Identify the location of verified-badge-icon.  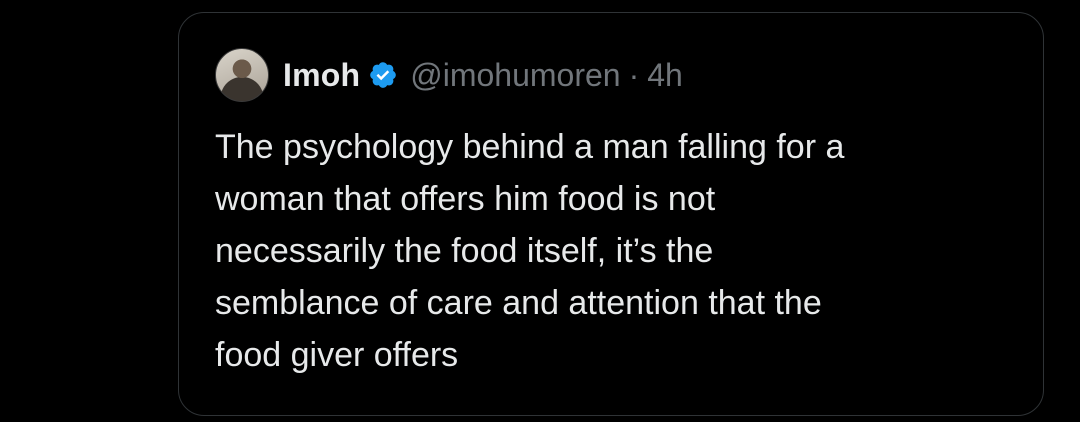
(383, 75).